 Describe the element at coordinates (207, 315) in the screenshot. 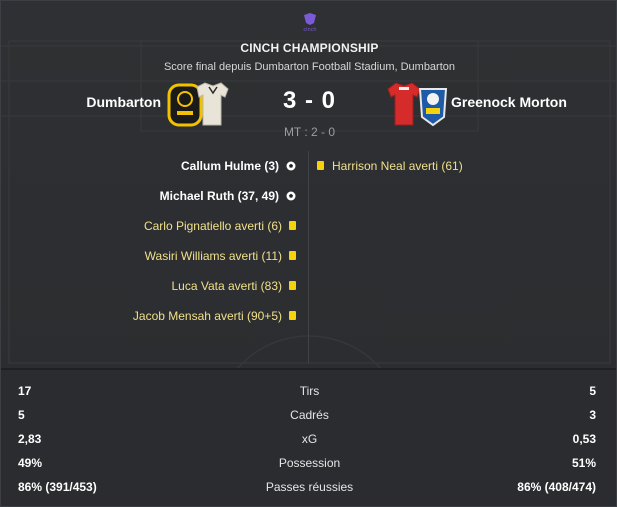

I see `event-text: Jacob Mensah averti (90+5)` at that location.